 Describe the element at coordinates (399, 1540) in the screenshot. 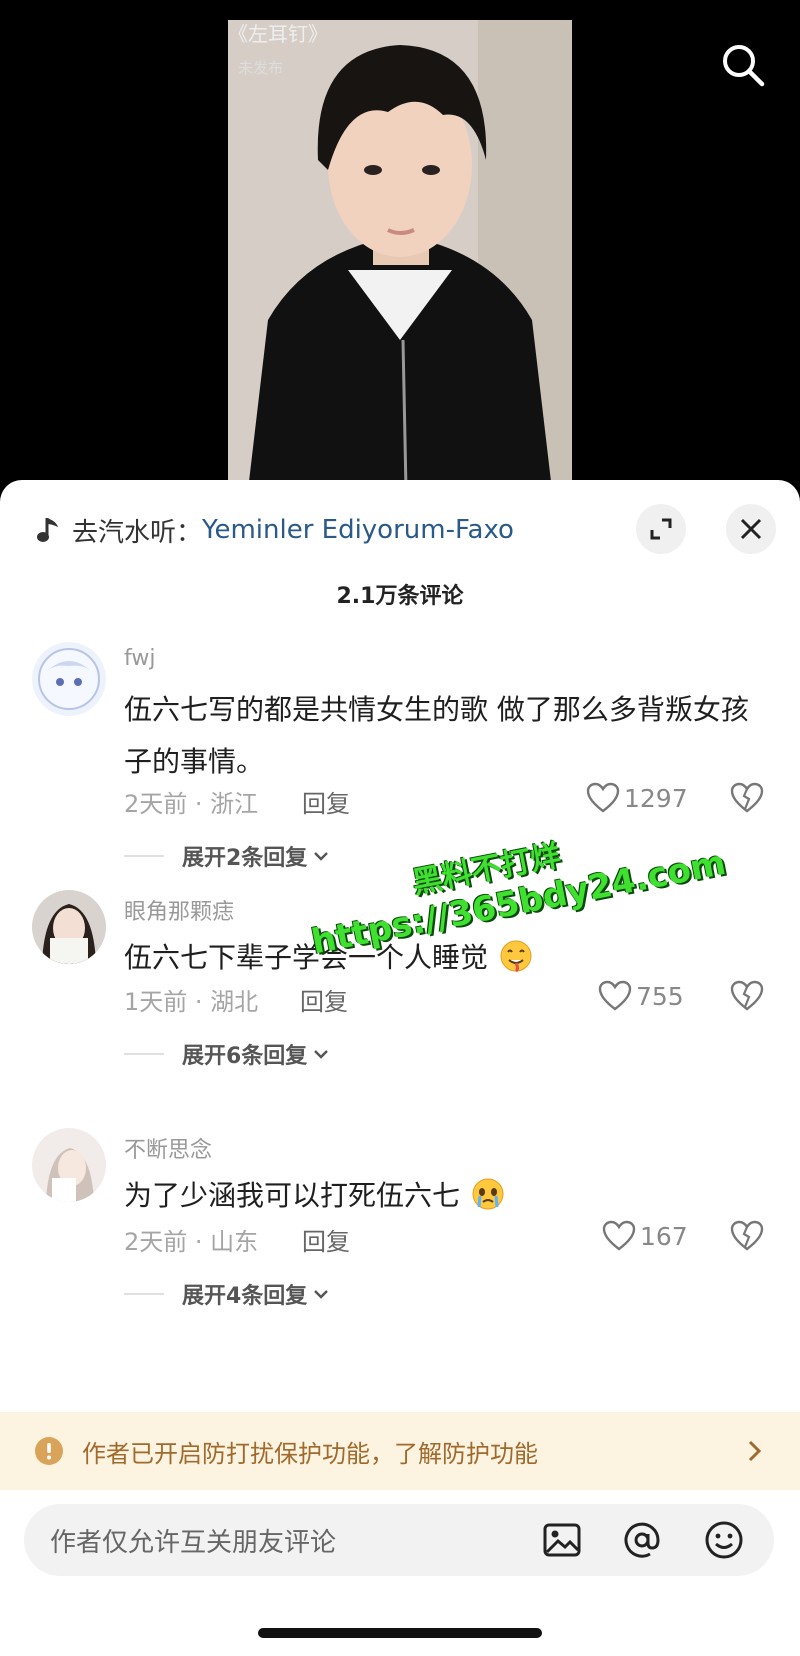

I see `comment-input: 作者仅允许互关朋友评论` at that location.